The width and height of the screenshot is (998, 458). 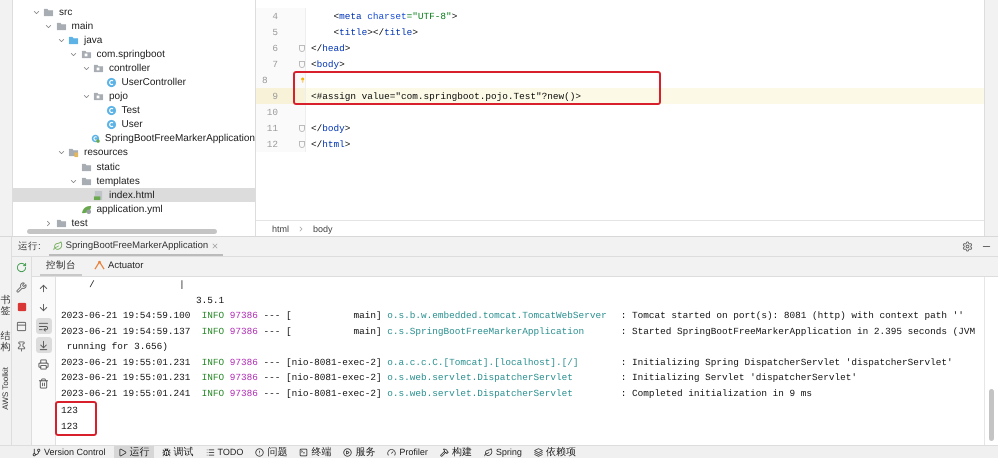 What do you see at coordinates (134, 12) in the screenshot?
I see `tree-item: src` at bounding box center [134, 12].